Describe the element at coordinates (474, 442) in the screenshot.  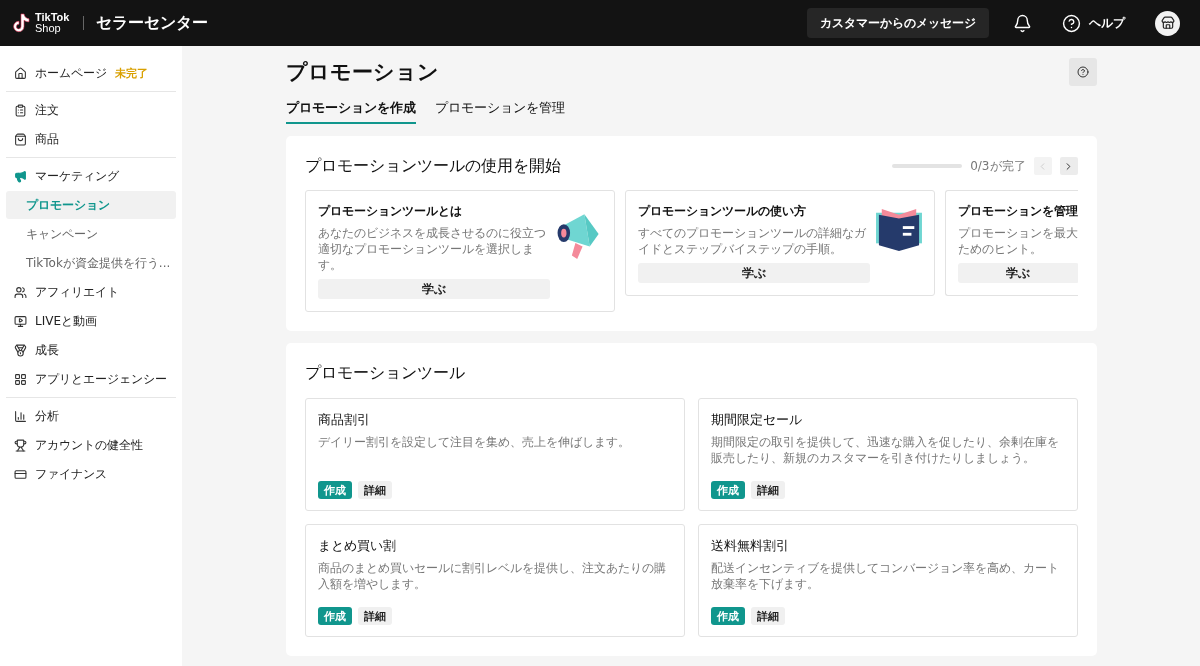
I see `card-description: デイリー割引を設定して注目を集め、売上を伸ばします。` at that location.